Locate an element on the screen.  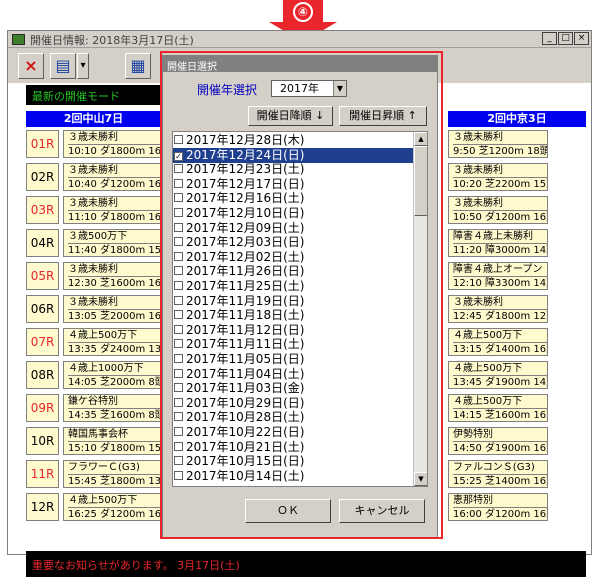
book-icon: ▦ is located at coordinates (138, 66).